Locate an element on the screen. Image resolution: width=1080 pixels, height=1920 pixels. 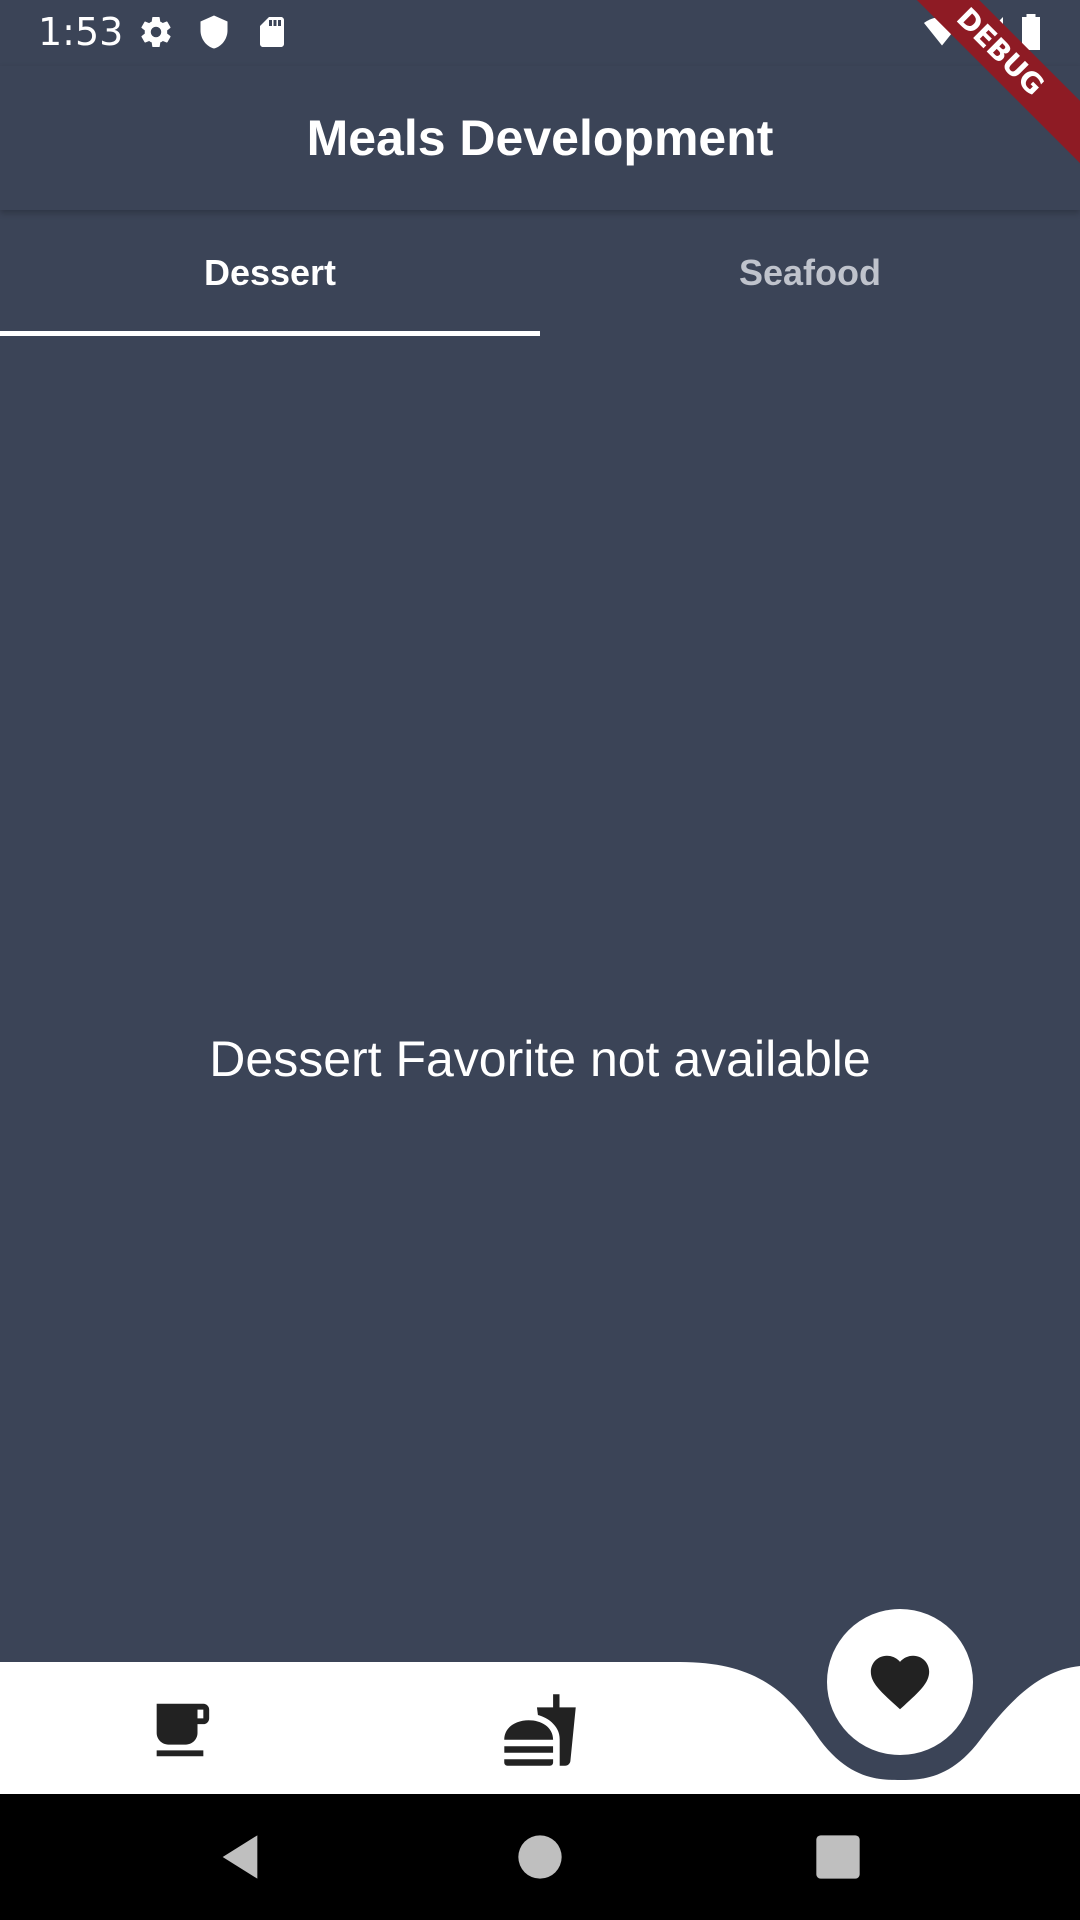
nav-item-favorites is located at coordinates (900, 1682).